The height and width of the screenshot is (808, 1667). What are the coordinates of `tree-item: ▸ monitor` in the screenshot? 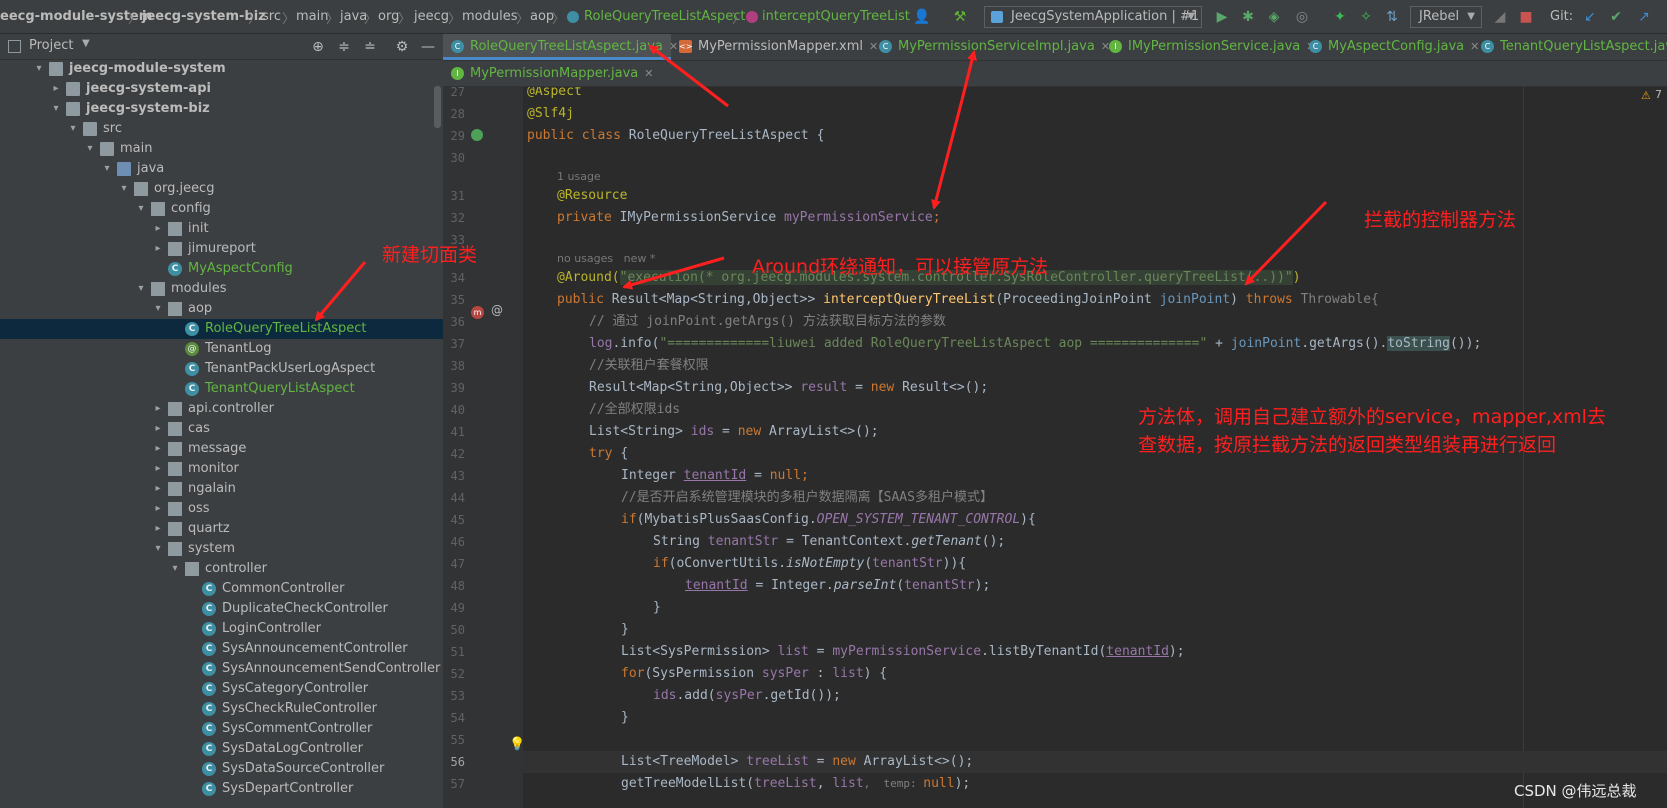 It's located at (221, 469).